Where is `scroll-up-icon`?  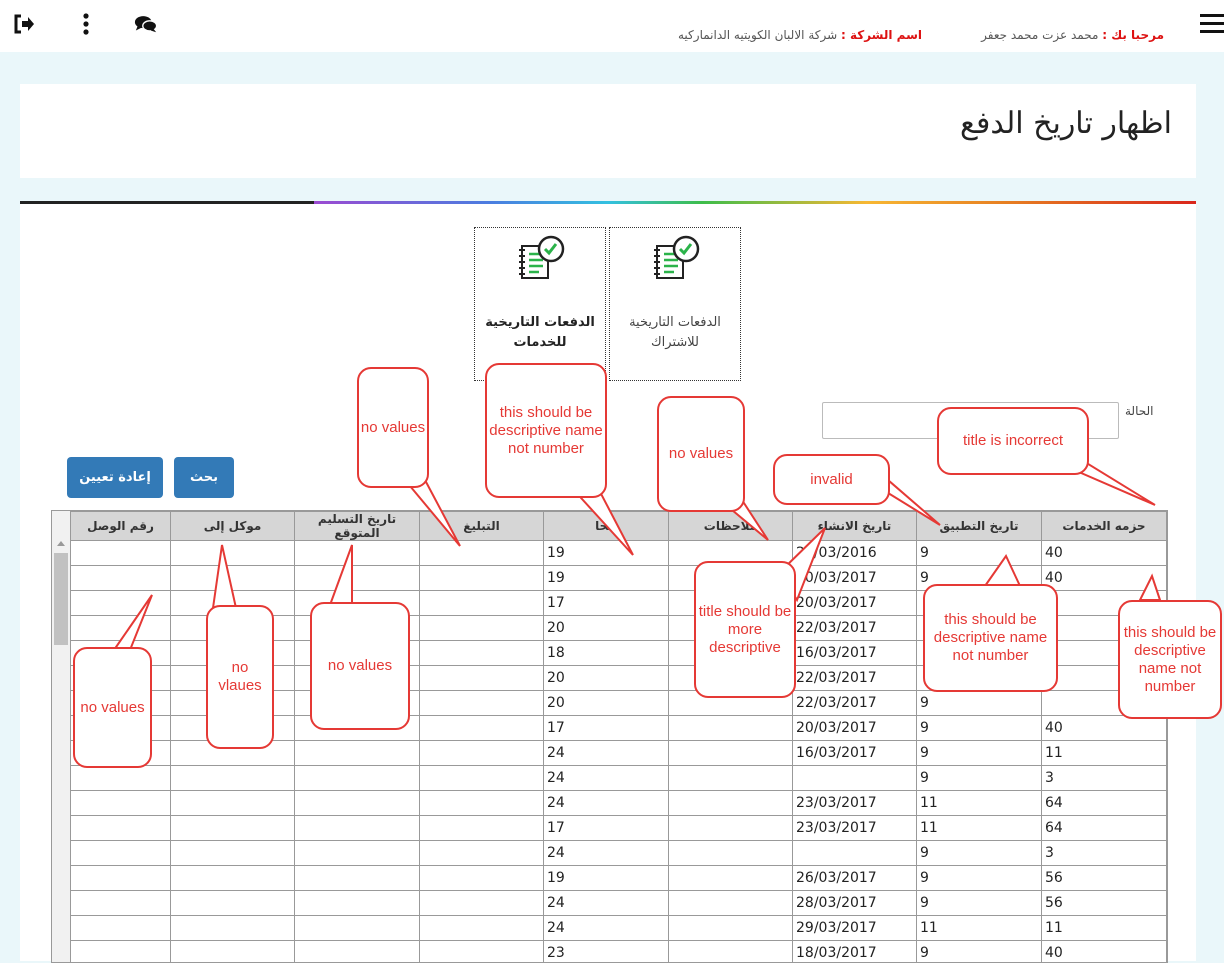
scroll-up-icon is located at coordinates (61, 543).